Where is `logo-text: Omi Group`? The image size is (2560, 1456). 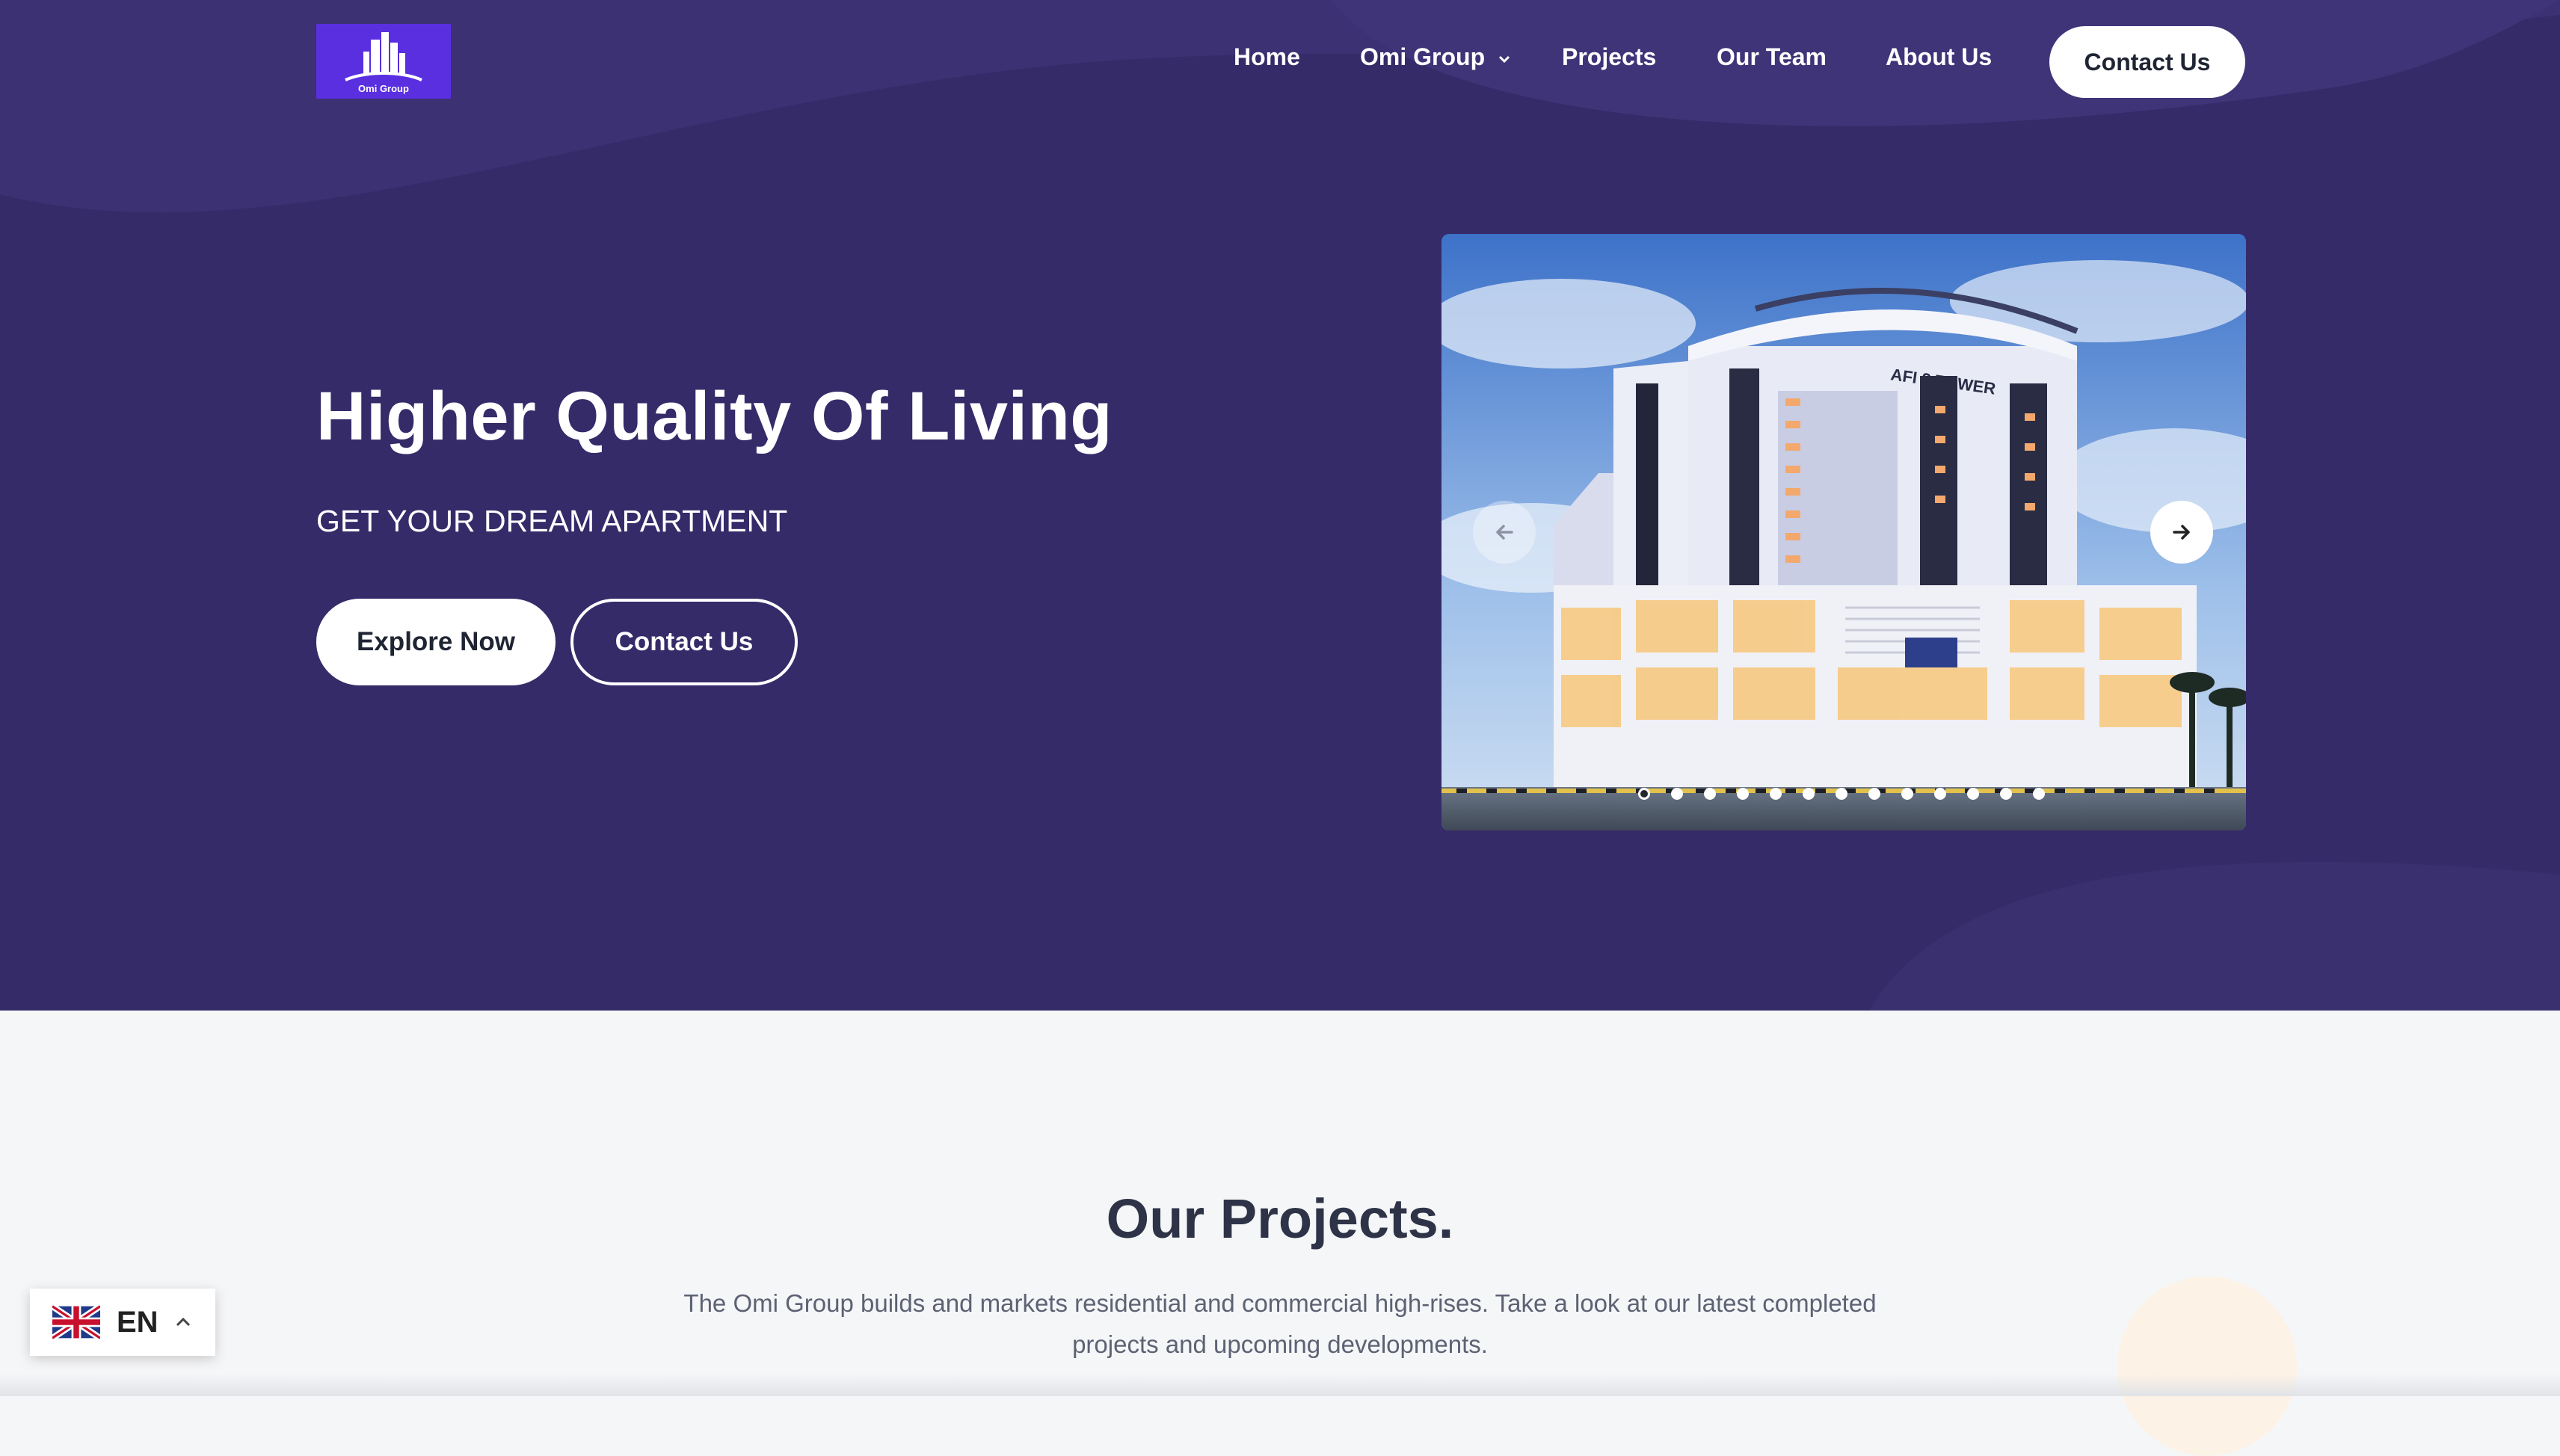 logo-text: Omi Group is located at coordinates (383, 88).